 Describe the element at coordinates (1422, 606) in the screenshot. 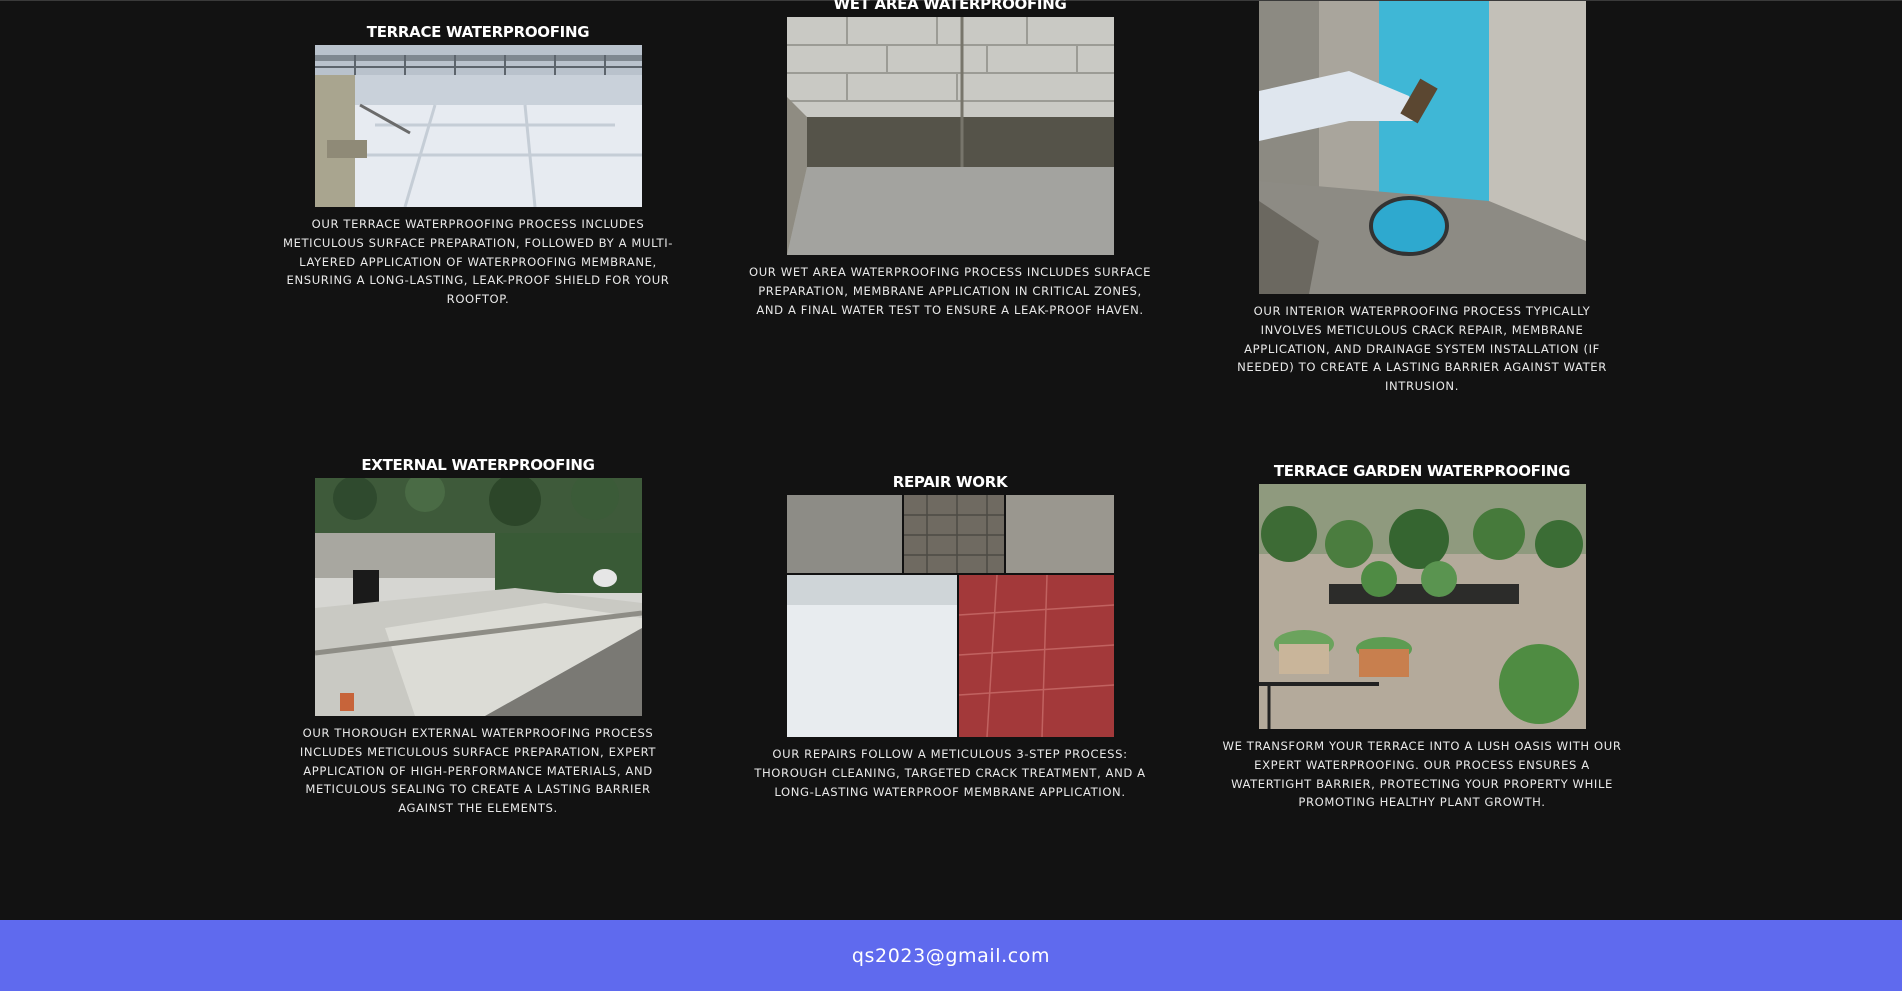

I see `terrace-garden-waterproofing-image` at that location.